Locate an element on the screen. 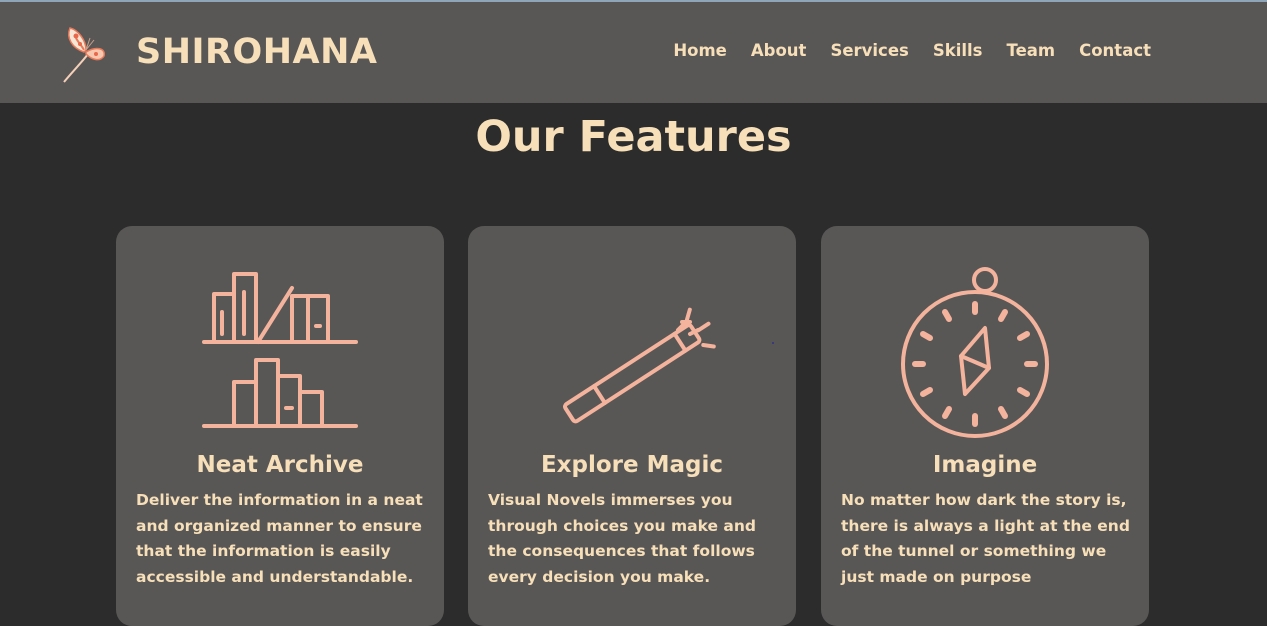 Image resolution: width=1267 pixels, height=626 pixels. nav-about-link: About is located at coordinates (779, 50).